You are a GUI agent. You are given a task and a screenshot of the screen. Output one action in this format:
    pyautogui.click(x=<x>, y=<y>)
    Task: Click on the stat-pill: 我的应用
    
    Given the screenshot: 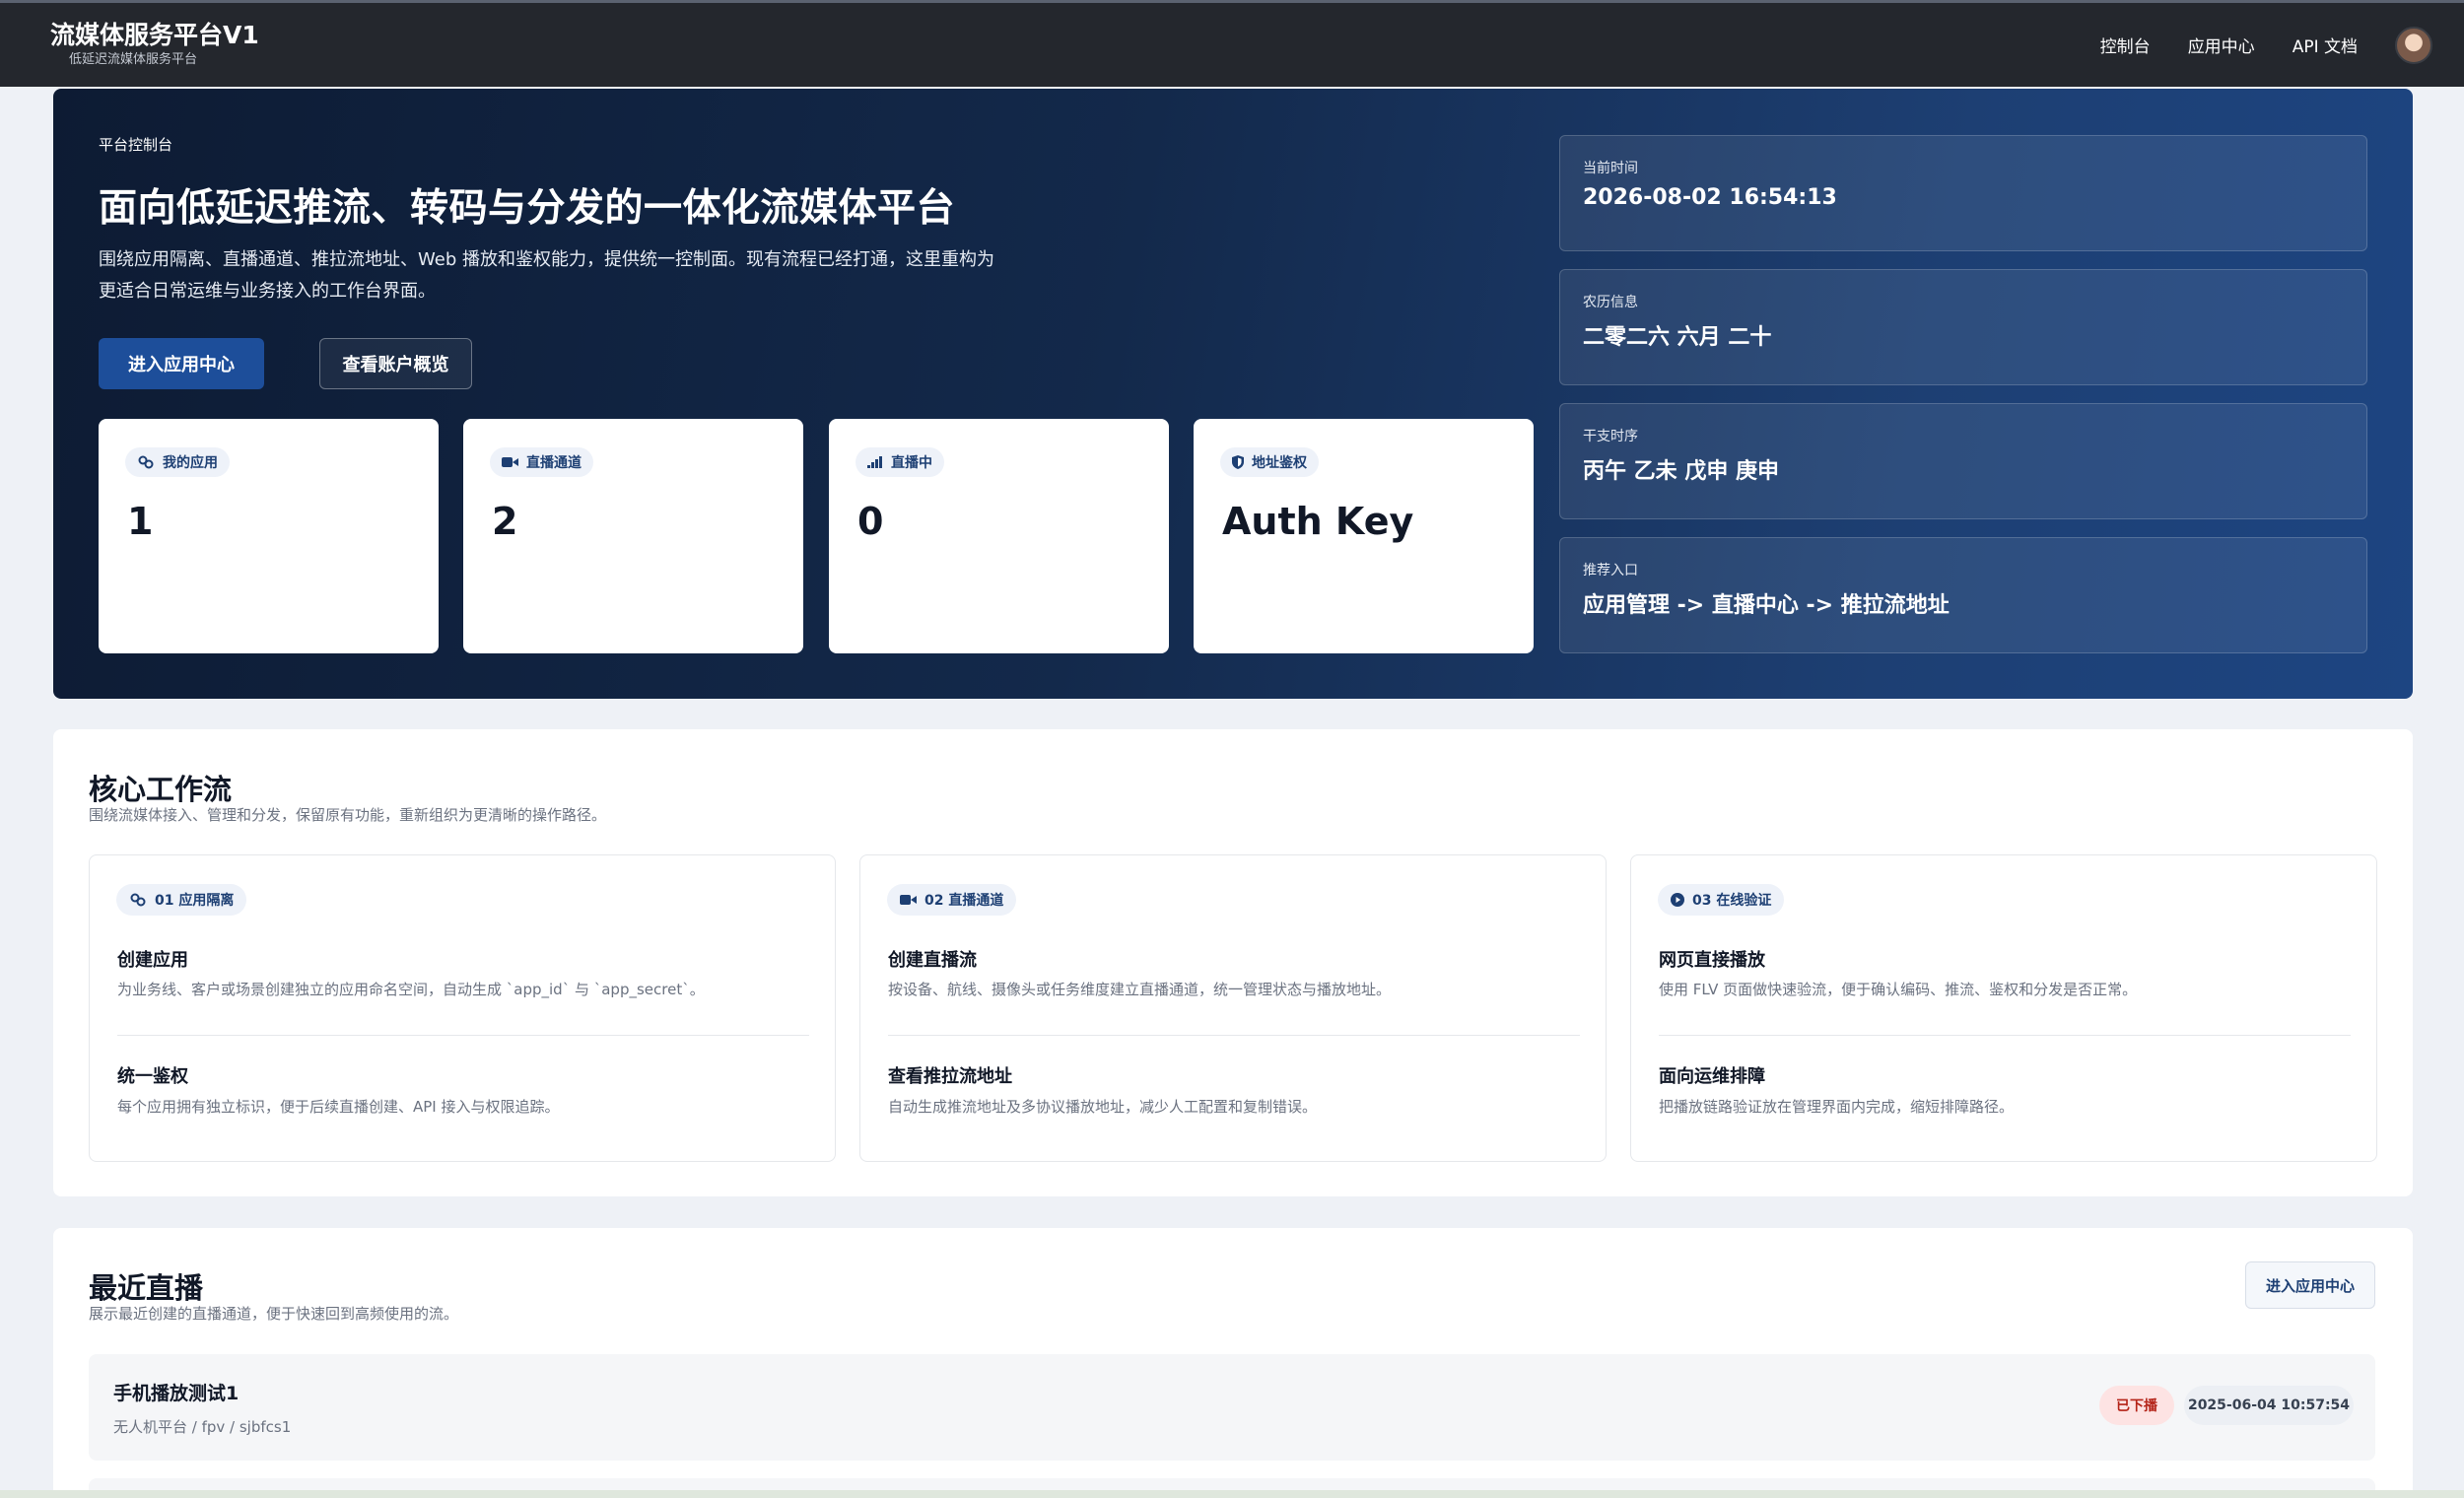 What is the action you would take?
    pyautogui.click(x=177, y=462)
    